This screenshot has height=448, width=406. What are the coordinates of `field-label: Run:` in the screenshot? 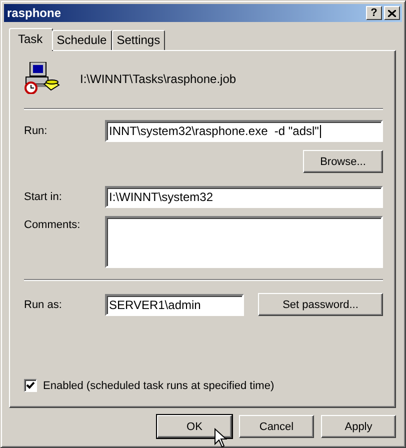 It's located at (36, 131).